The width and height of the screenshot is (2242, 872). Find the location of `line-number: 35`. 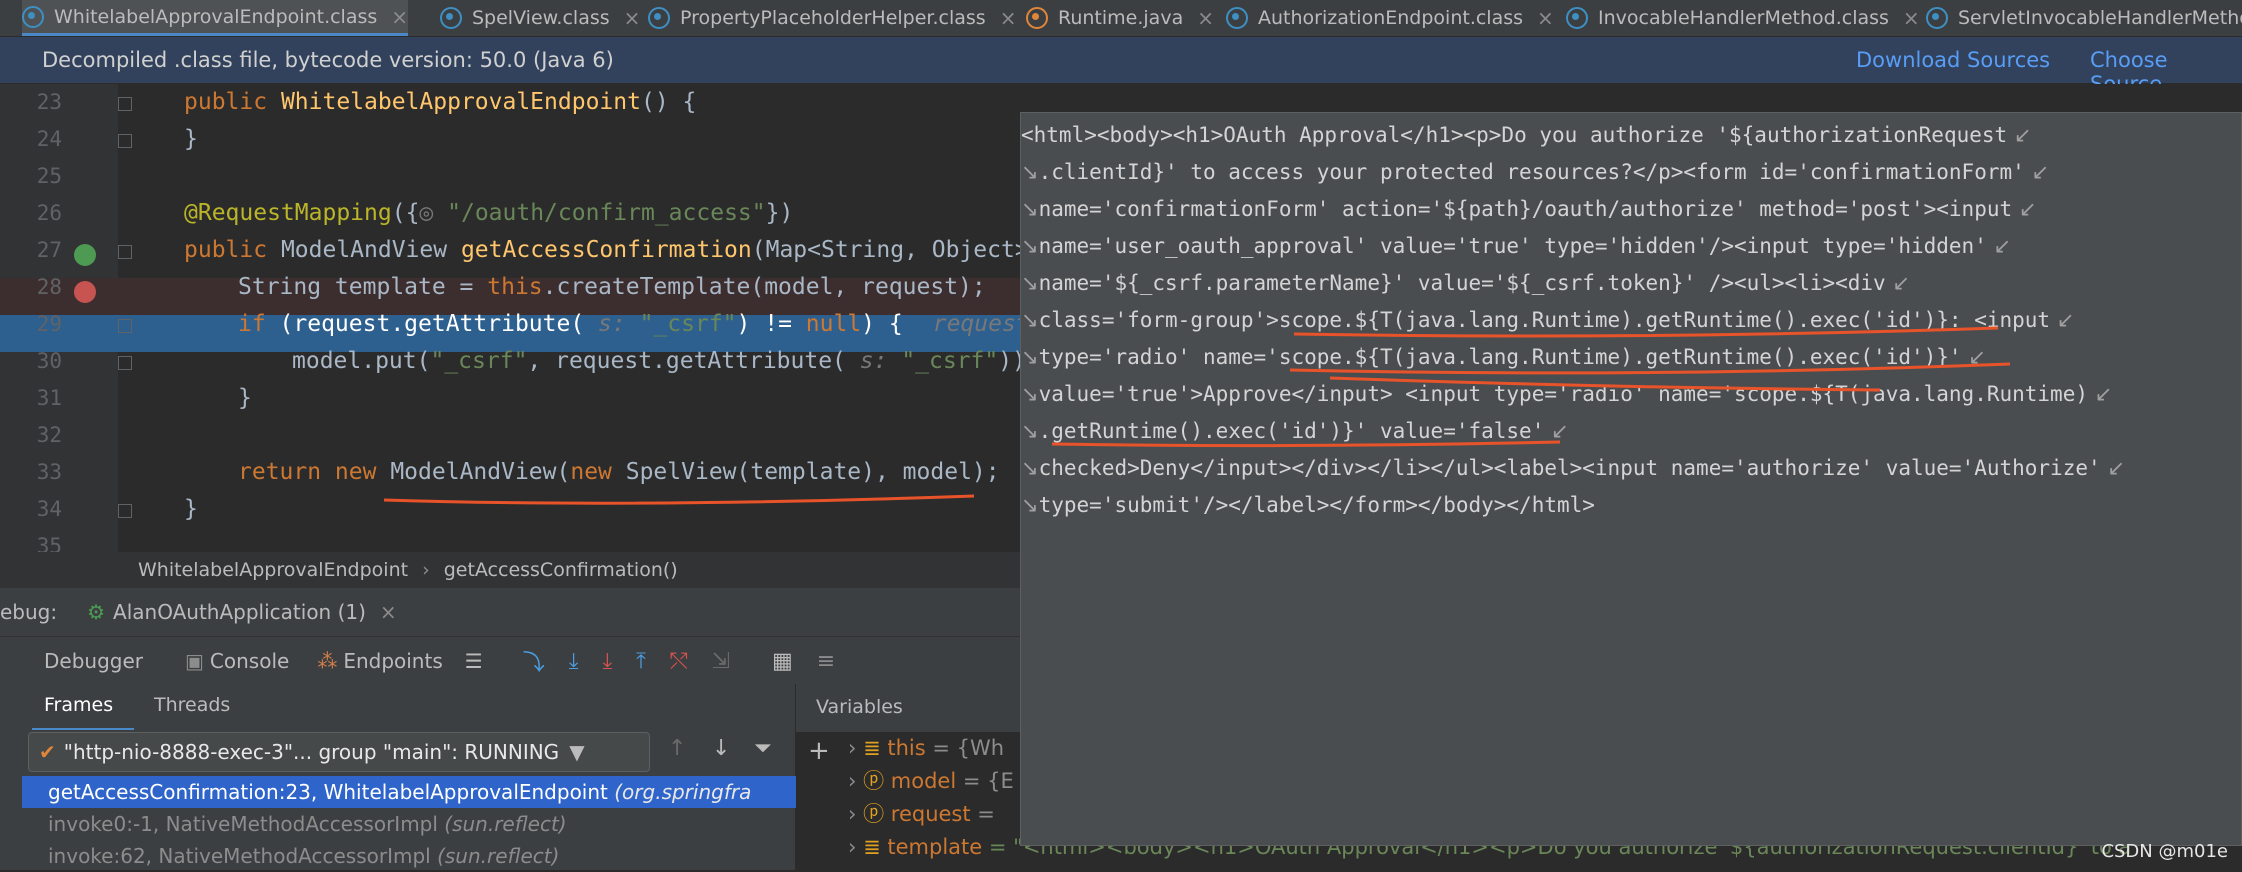

line-number: 35 is located at coordinates (49, 543).